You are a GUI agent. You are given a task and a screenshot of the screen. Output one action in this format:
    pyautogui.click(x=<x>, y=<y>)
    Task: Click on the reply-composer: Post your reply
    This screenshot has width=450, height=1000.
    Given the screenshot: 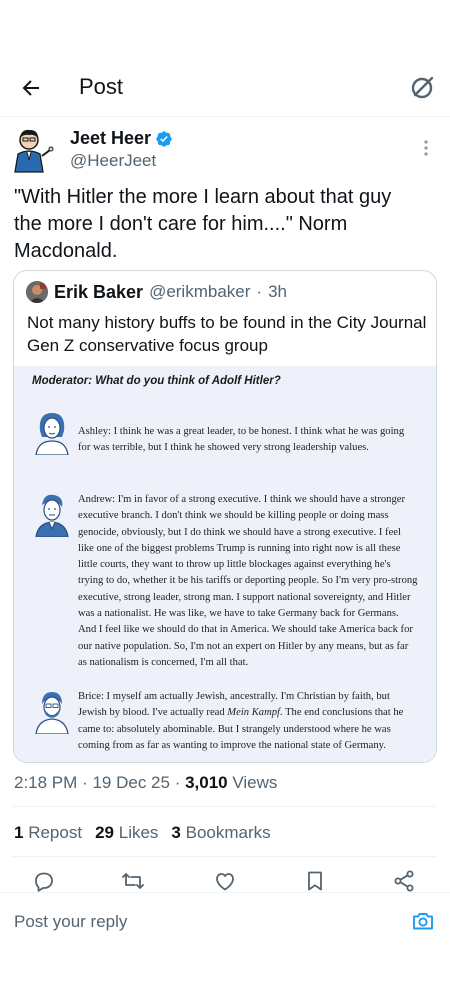 What is the action you would take?
    pyautogui.click(x=225, y=923)
    